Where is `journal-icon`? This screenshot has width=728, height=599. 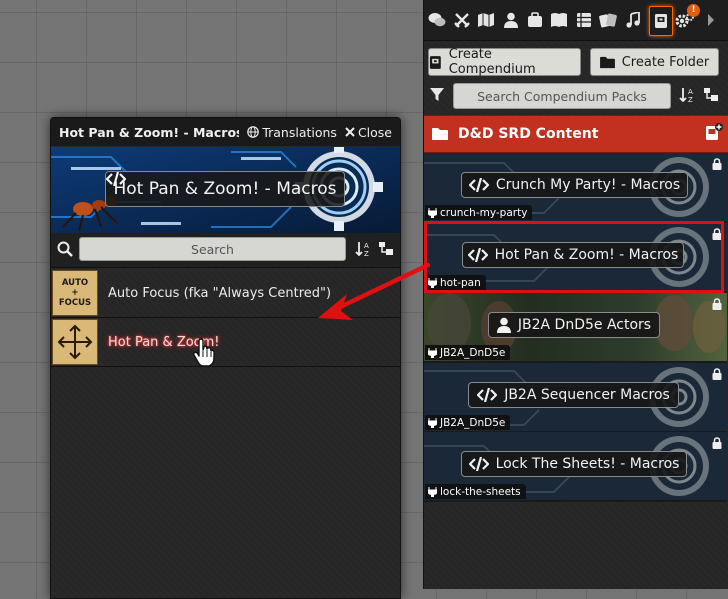 journal-icon is located at coordinates (559, 20).